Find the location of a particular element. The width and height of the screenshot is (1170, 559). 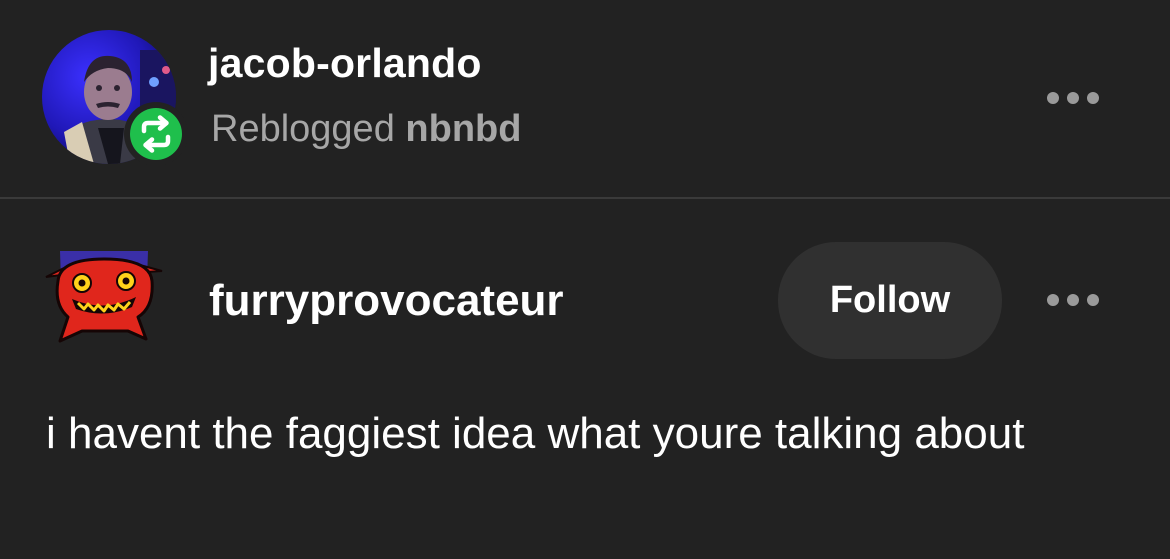

reblog-badge is located at coordinates (156, 134).